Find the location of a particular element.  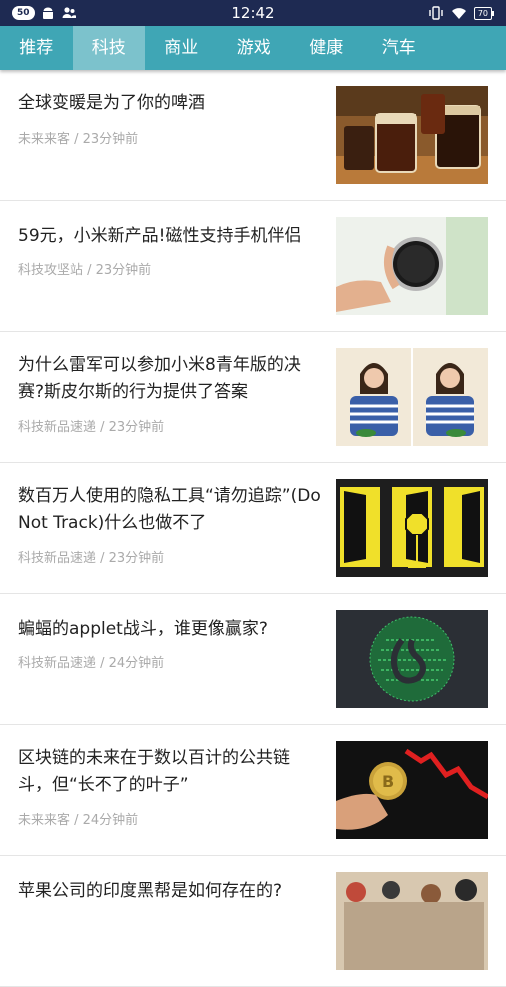

battery-icon: 70 is located at coordinates (484, 13).